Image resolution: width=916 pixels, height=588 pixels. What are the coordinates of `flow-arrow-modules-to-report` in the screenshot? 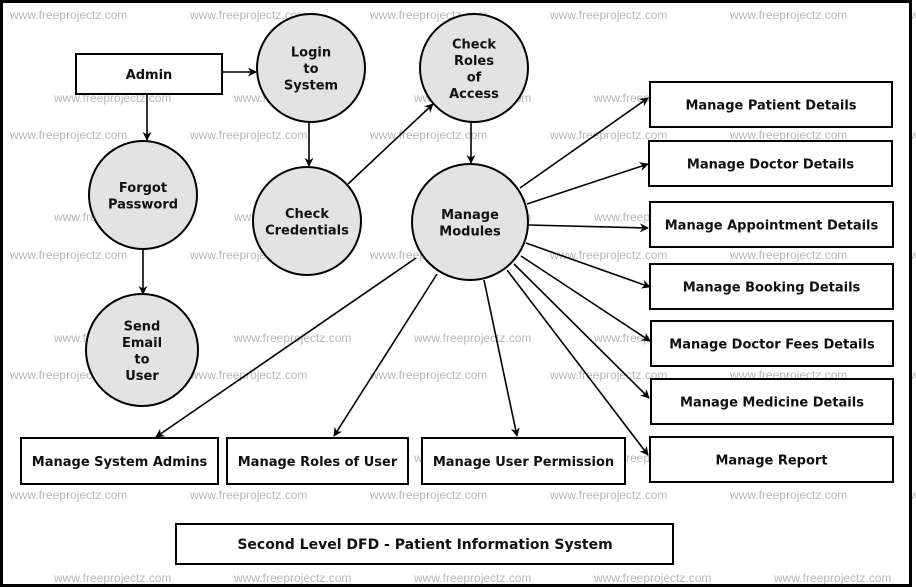 It's located at (577, 362).